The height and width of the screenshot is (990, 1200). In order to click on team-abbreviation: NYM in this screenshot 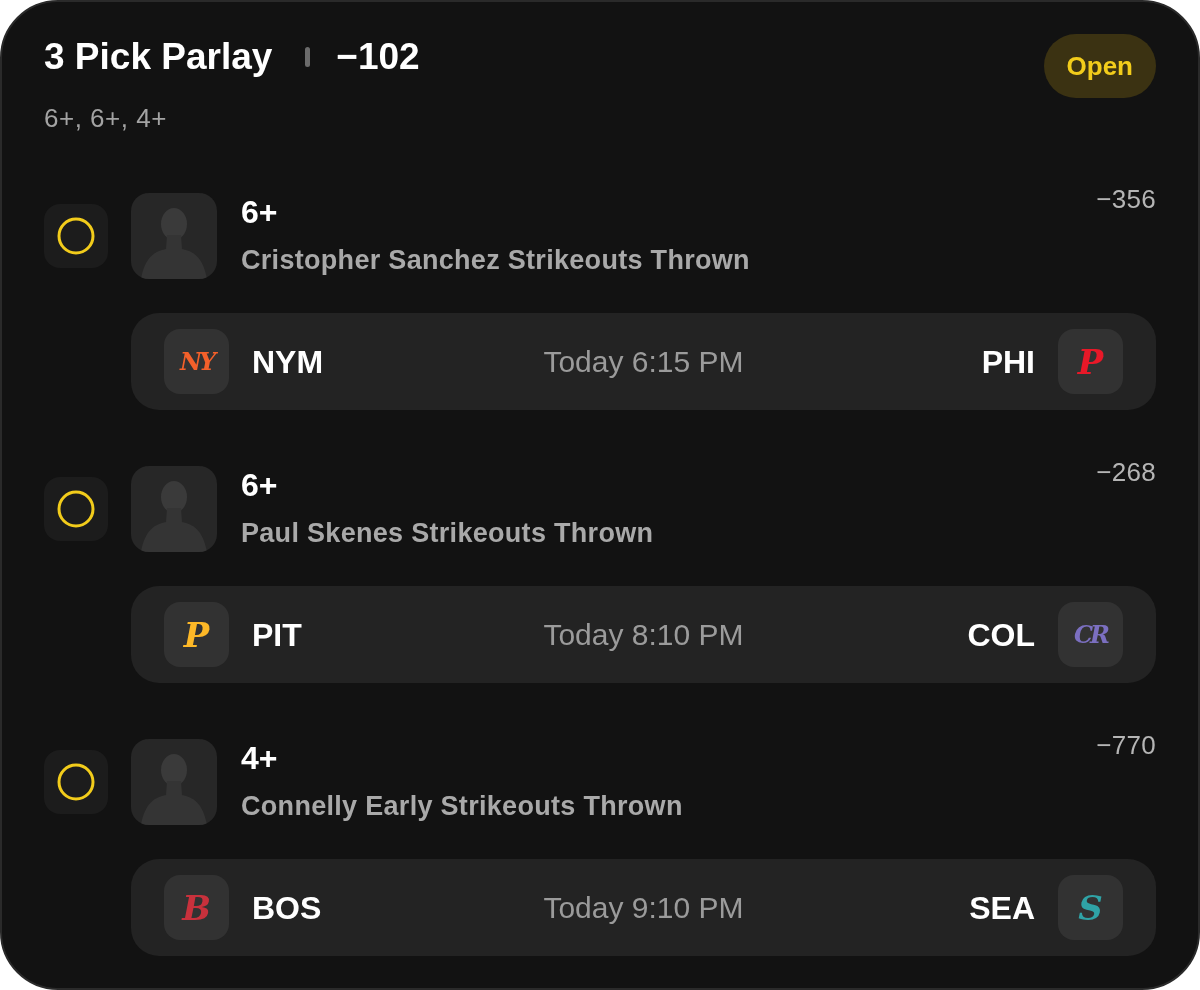, I will do `click(288, 361)`.